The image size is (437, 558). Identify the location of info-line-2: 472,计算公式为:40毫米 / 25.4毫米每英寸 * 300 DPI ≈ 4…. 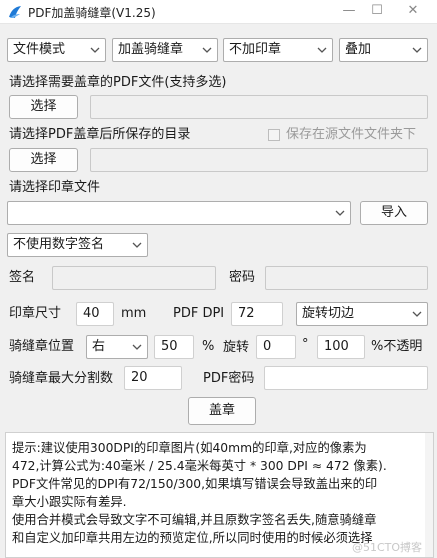
(199, 466).